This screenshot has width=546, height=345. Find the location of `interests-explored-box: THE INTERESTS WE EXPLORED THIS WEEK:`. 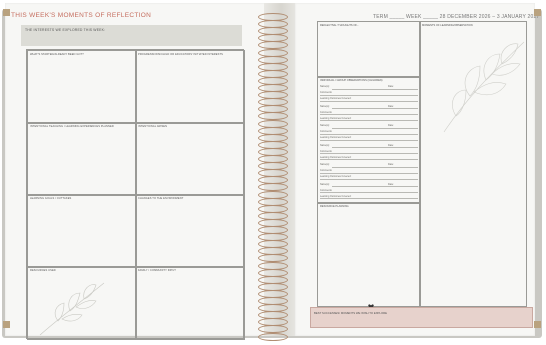

interests-explored-box: THE INTERESTS WE EXPLORED THIS WEEK: is located at coordinates (131, 35).